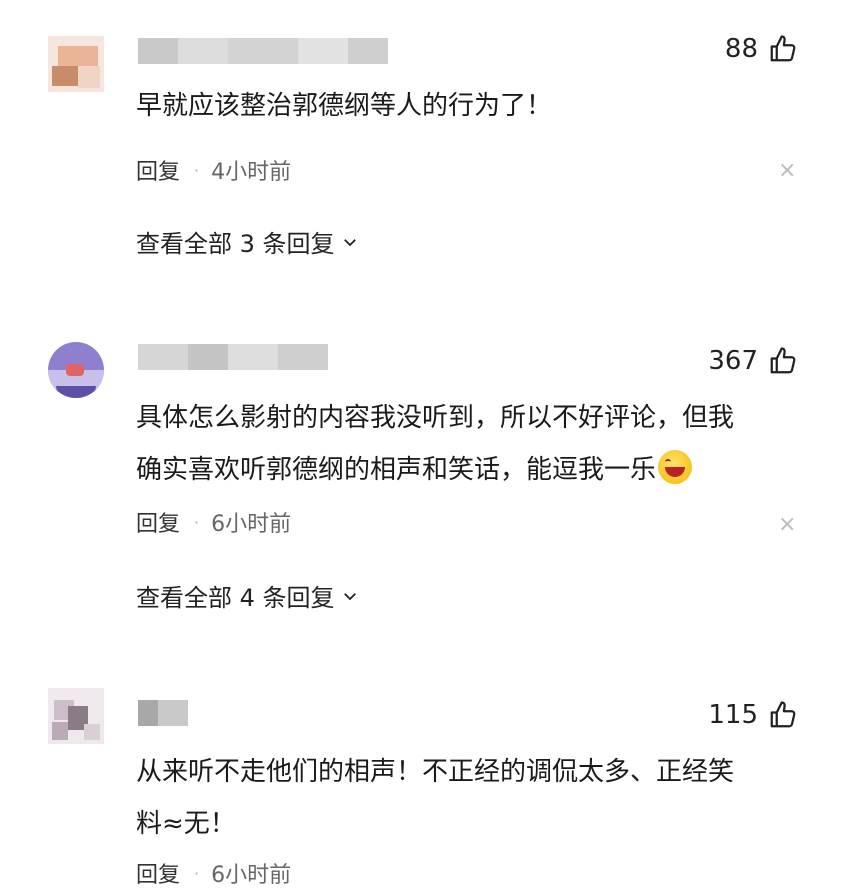 This screenshot has height=890, width=848. What do you see at coordinates (733, 361) in the screenshot?
I see `like-count-value: 367` at bounding box center [733, 361].